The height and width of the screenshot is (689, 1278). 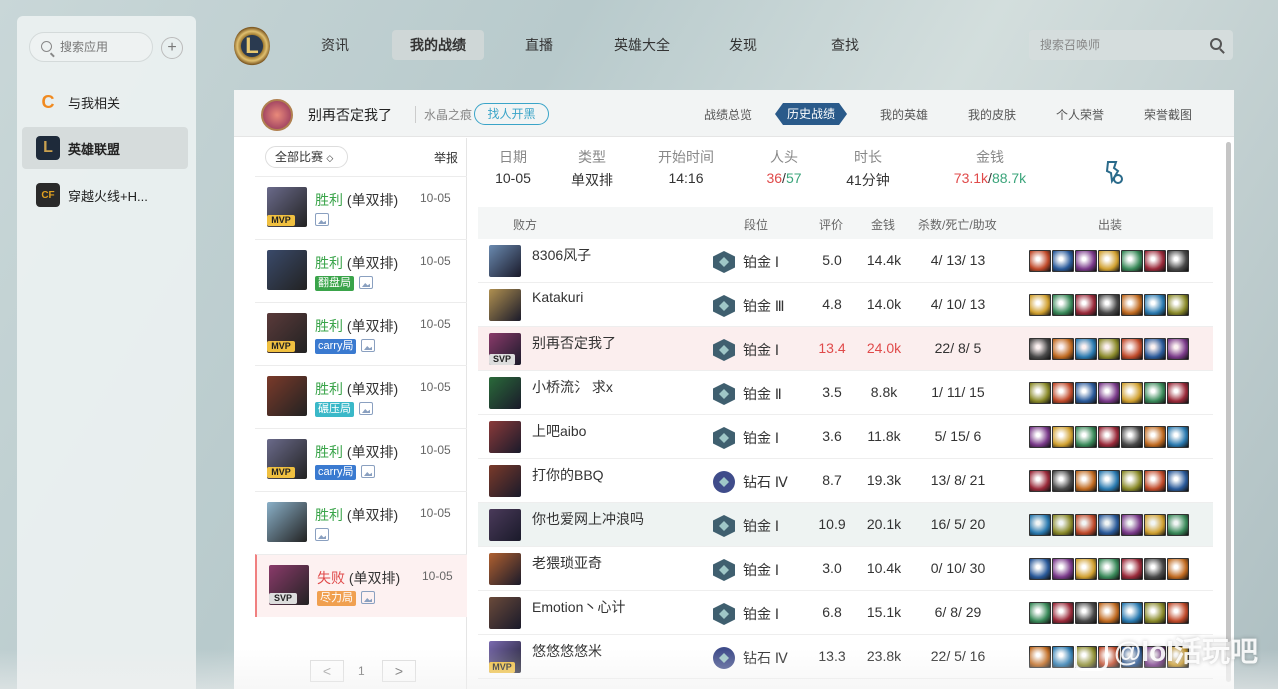 I want to click on tab-live: 直播, so click(x=539, y=45).